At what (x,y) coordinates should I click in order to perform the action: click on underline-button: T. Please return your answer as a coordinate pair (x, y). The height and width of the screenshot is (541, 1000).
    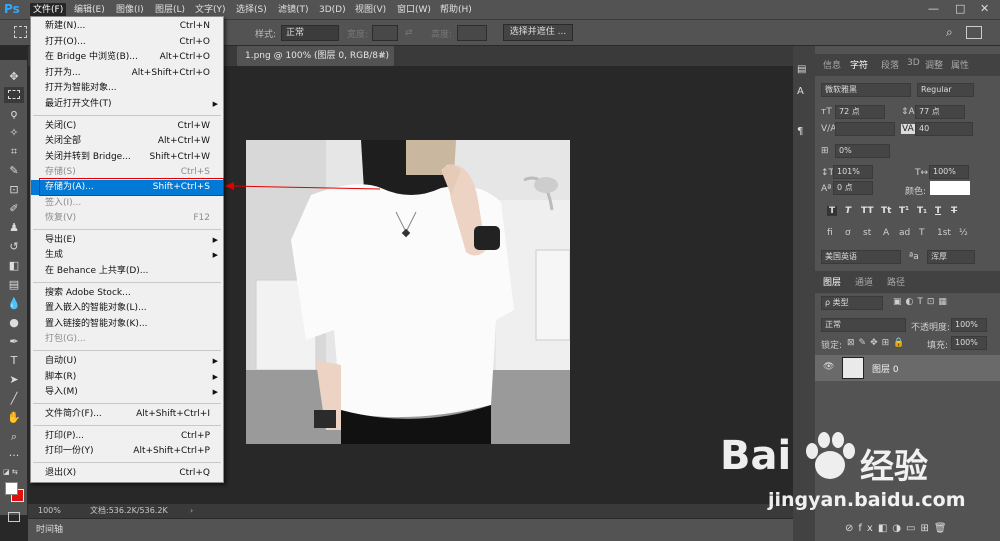
    Looking at the image, I should click on (938, 211).